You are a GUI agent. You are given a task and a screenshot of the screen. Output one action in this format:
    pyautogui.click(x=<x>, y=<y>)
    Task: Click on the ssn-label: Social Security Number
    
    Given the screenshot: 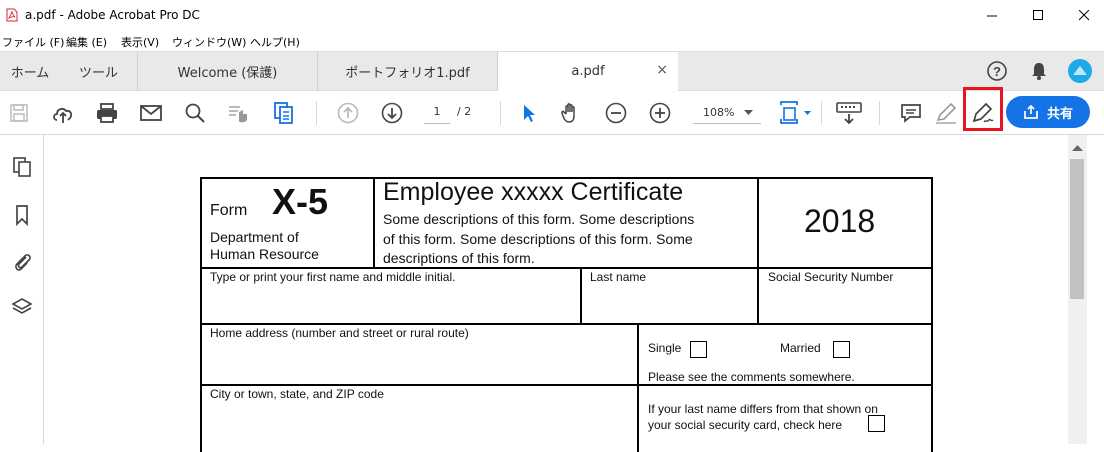 What is the action you would take?
    pyautogui.click(x=831, y=277)
    